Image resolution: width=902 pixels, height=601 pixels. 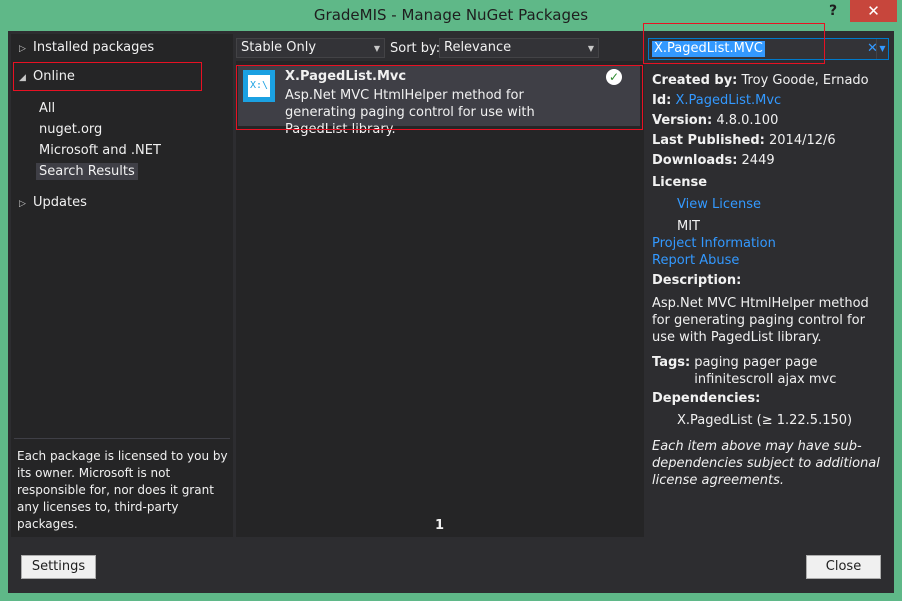 What do you see at coordinates (708, 49) in the screenshot?
I see `search-input: X.PagedList.MVC` at bounding box center [708, 49].